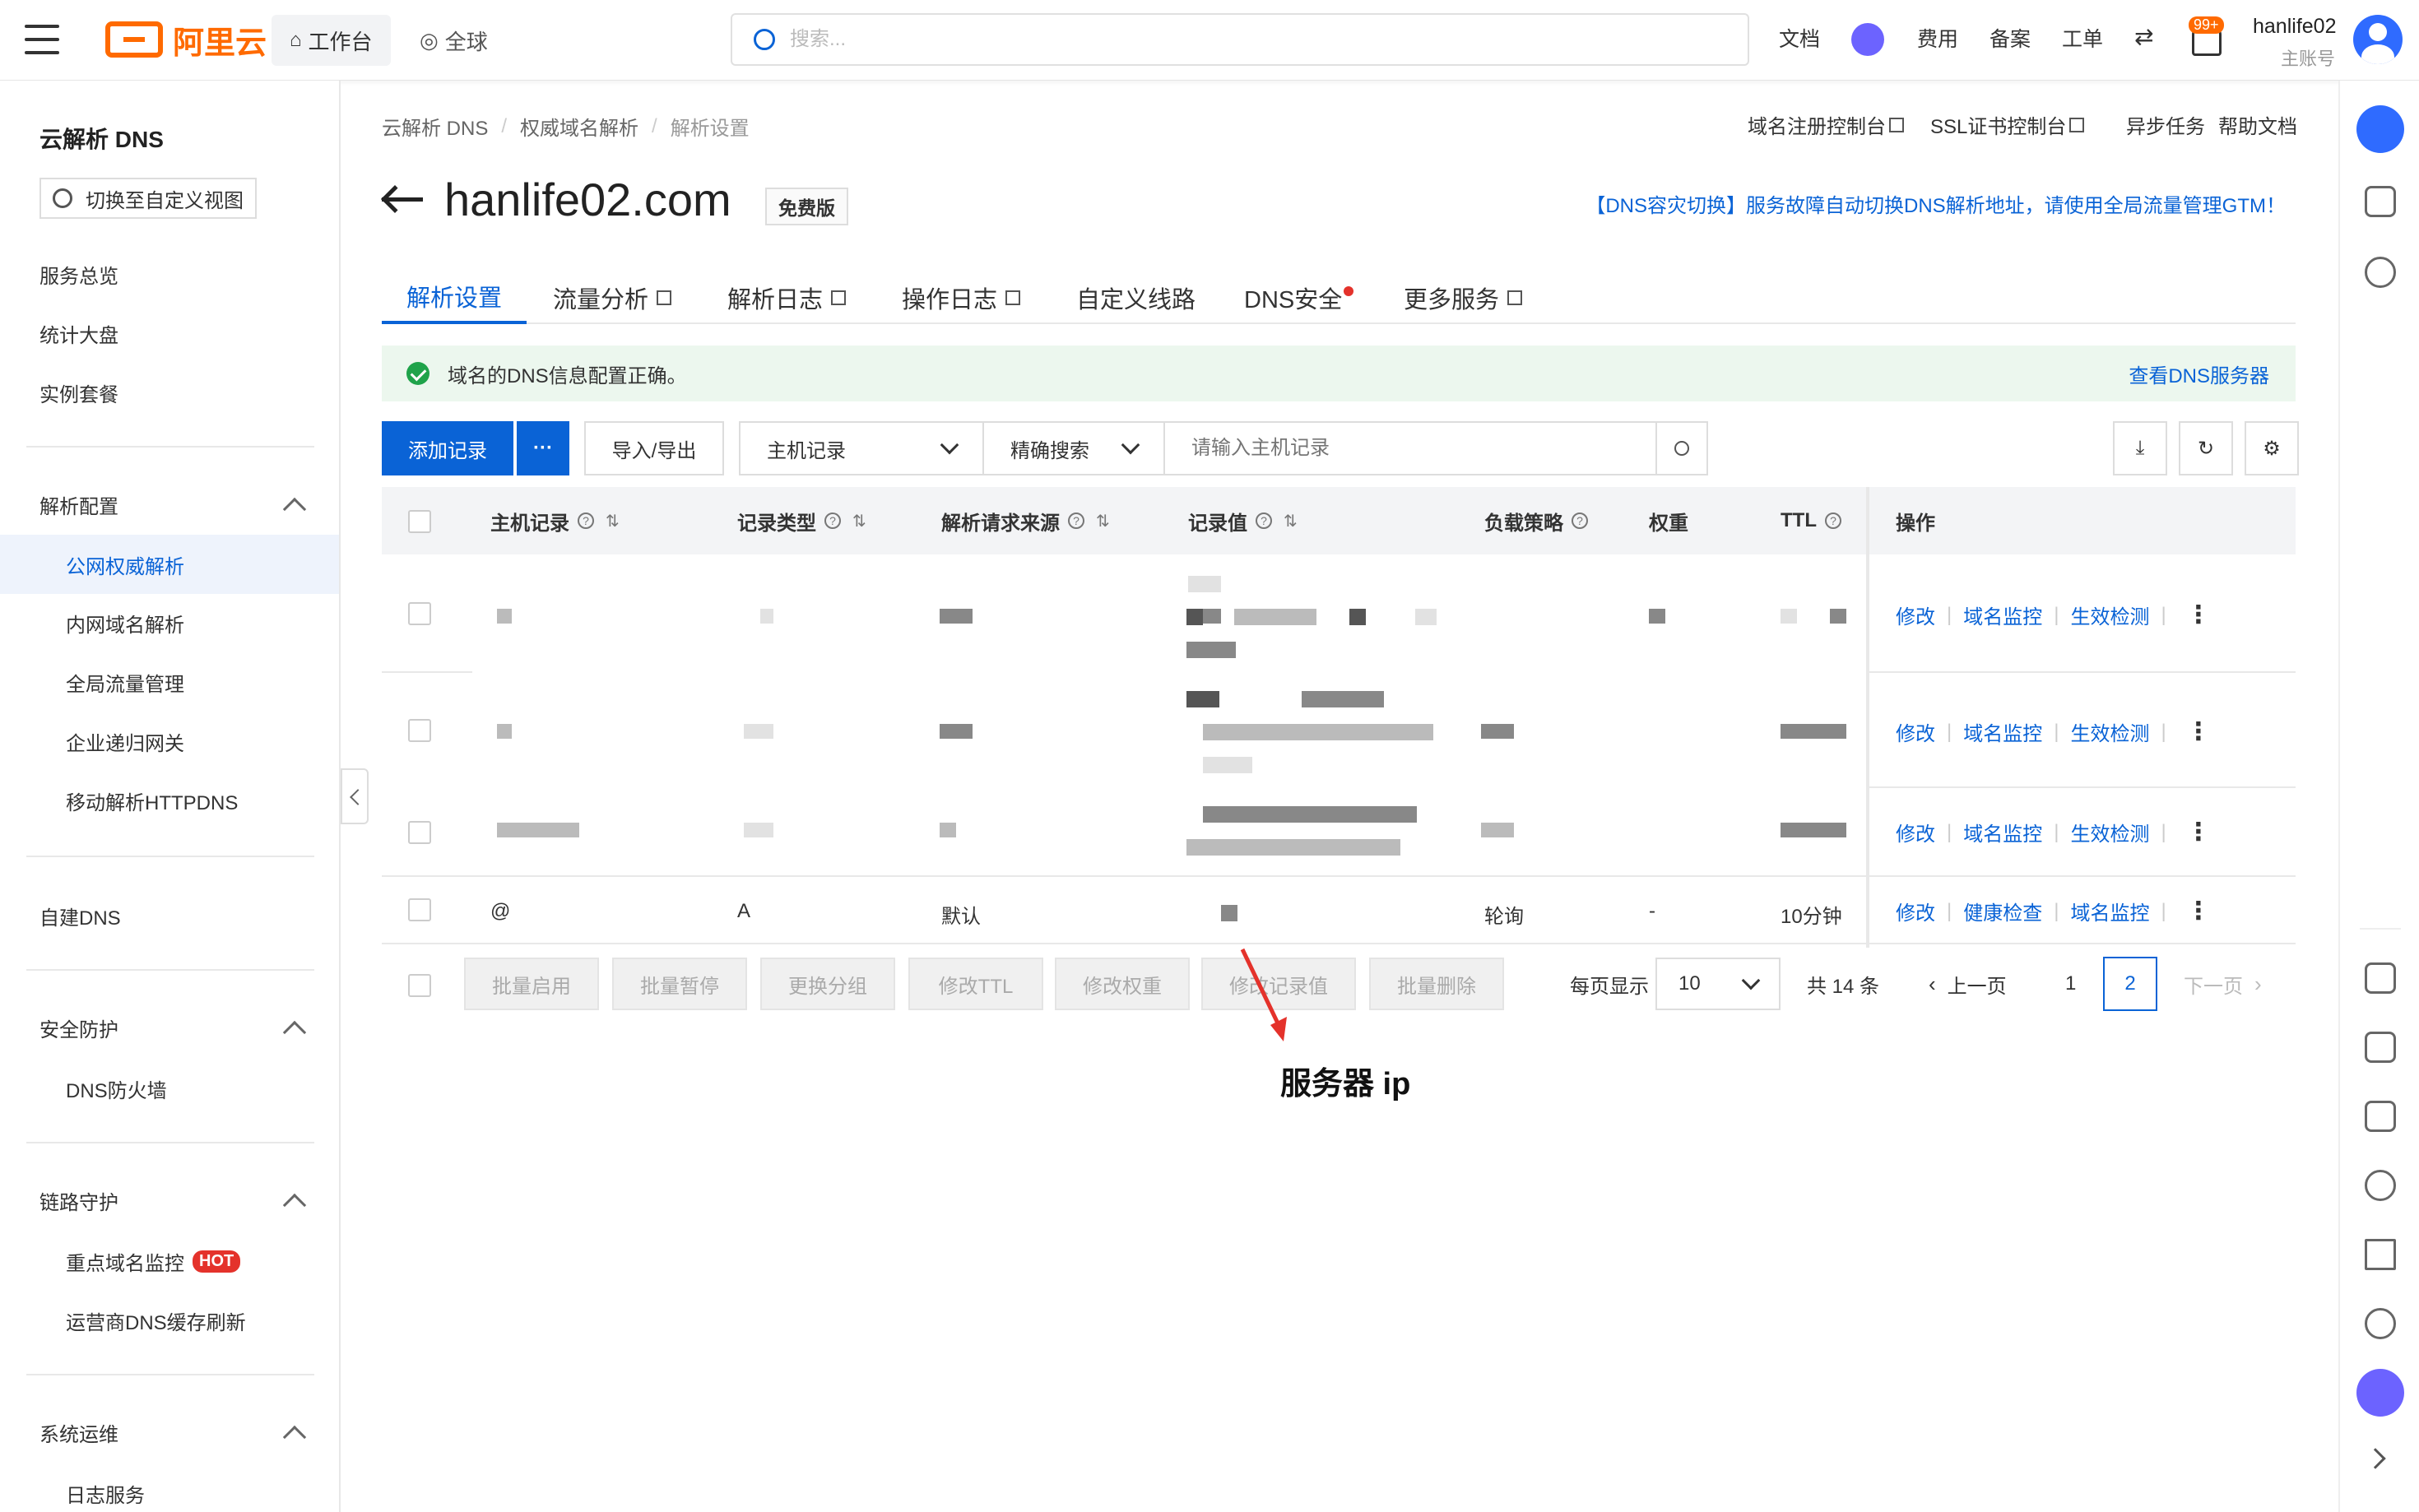  Describe the element at coordinates (331, 40) in the screenshot. I see `workbench-button: ⌂ 工作台` at that location.